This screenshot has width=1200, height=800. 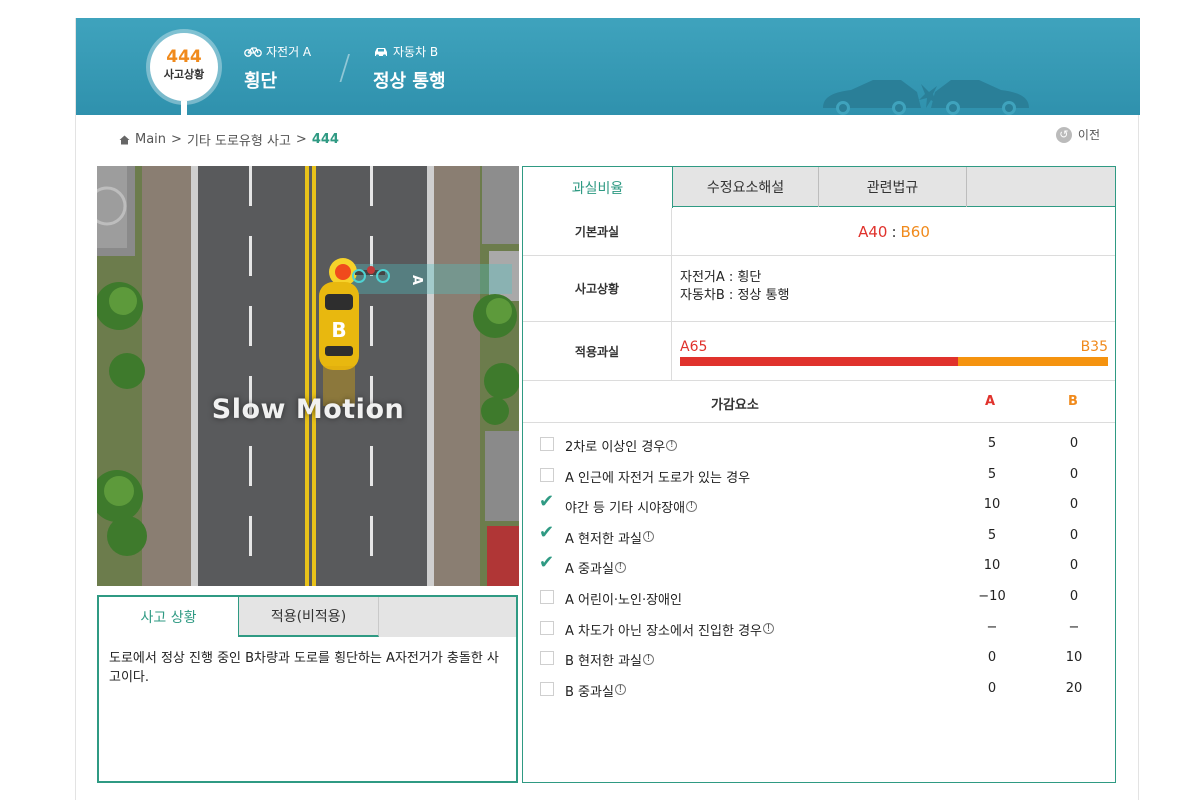 What do you see at coordinates (819, 536) in the screenshot?
I see `adjustment-row: ✔ A 현저한 과실! 5 0` at bounding box center [819, 536].